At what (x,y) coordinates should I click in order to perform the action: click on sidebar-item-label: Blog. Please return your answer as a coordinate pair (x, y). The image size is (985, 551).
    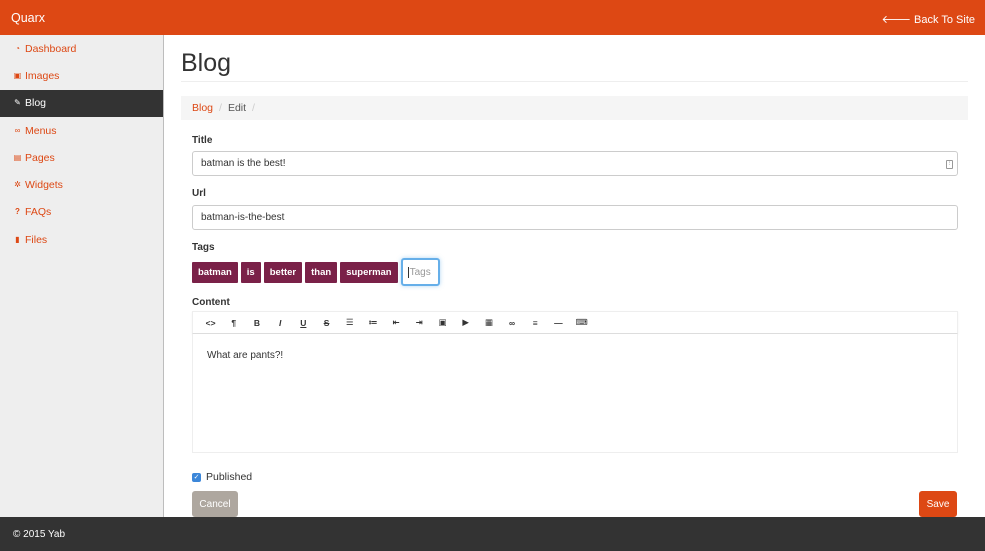
    Looking at the image, I should click on (36, 103).